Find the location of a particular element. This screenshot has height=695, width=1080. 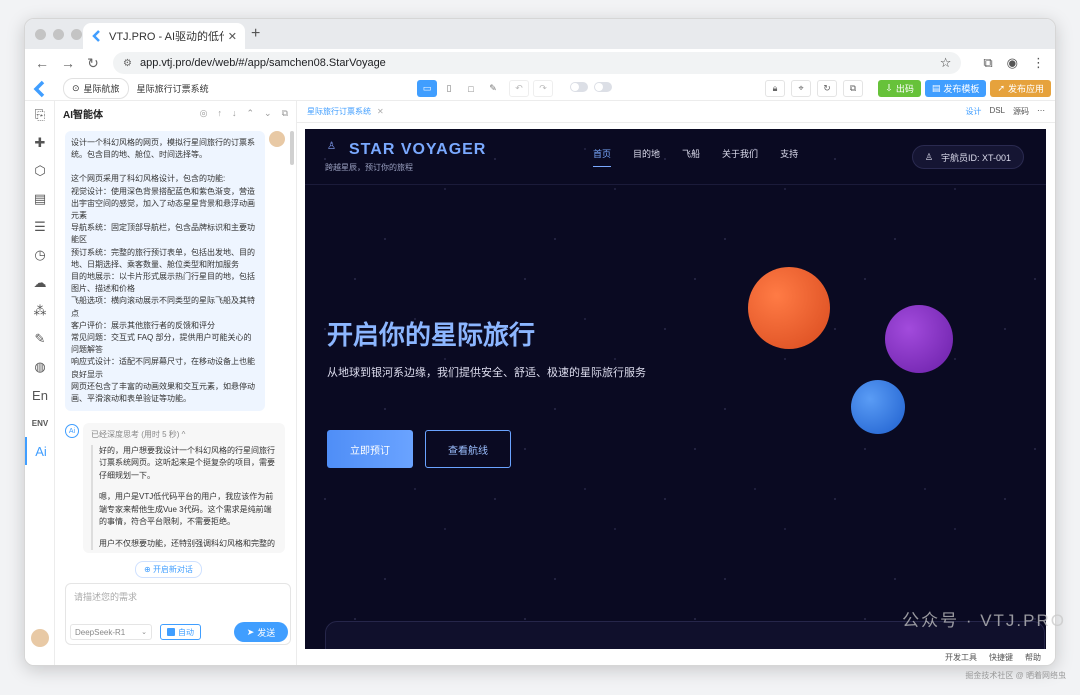

focus-icon: ⌖ is located at coordinates (801, 88).